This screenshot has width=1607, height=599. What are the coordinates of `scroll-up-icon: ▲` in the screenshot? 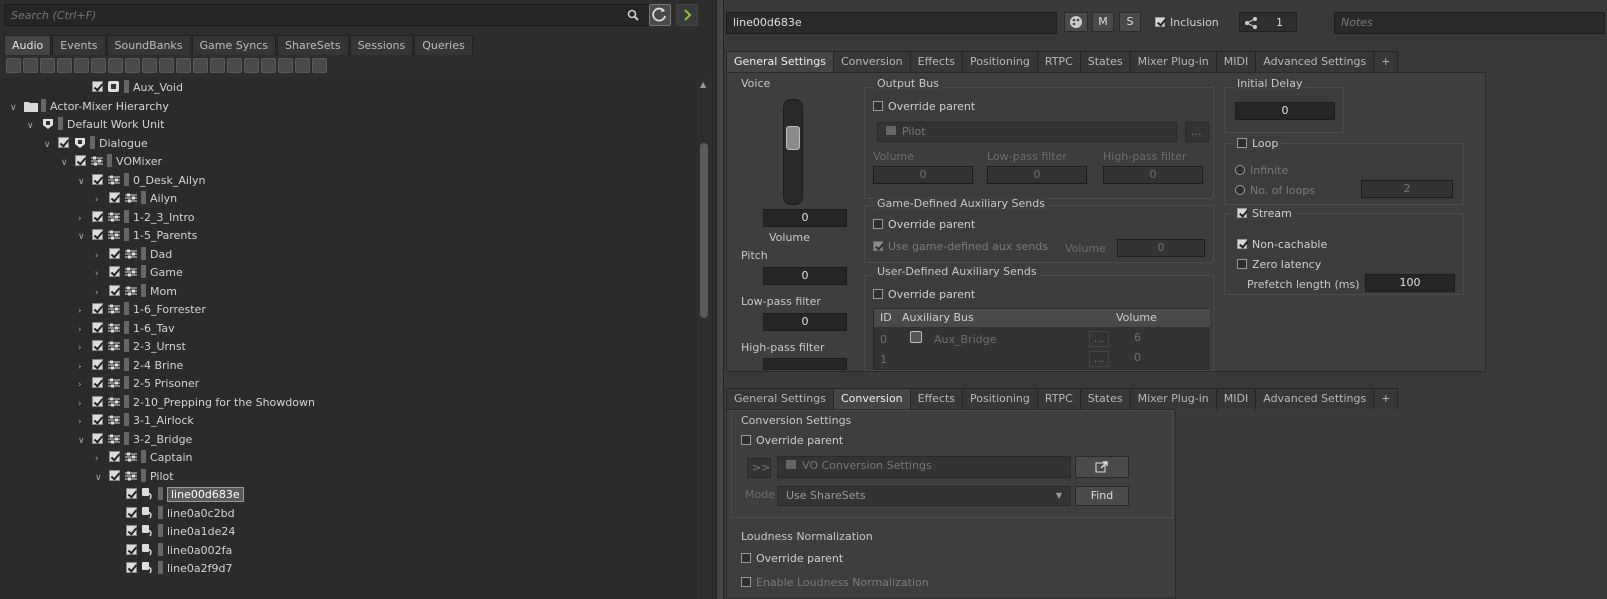 It's located at (703, 84).